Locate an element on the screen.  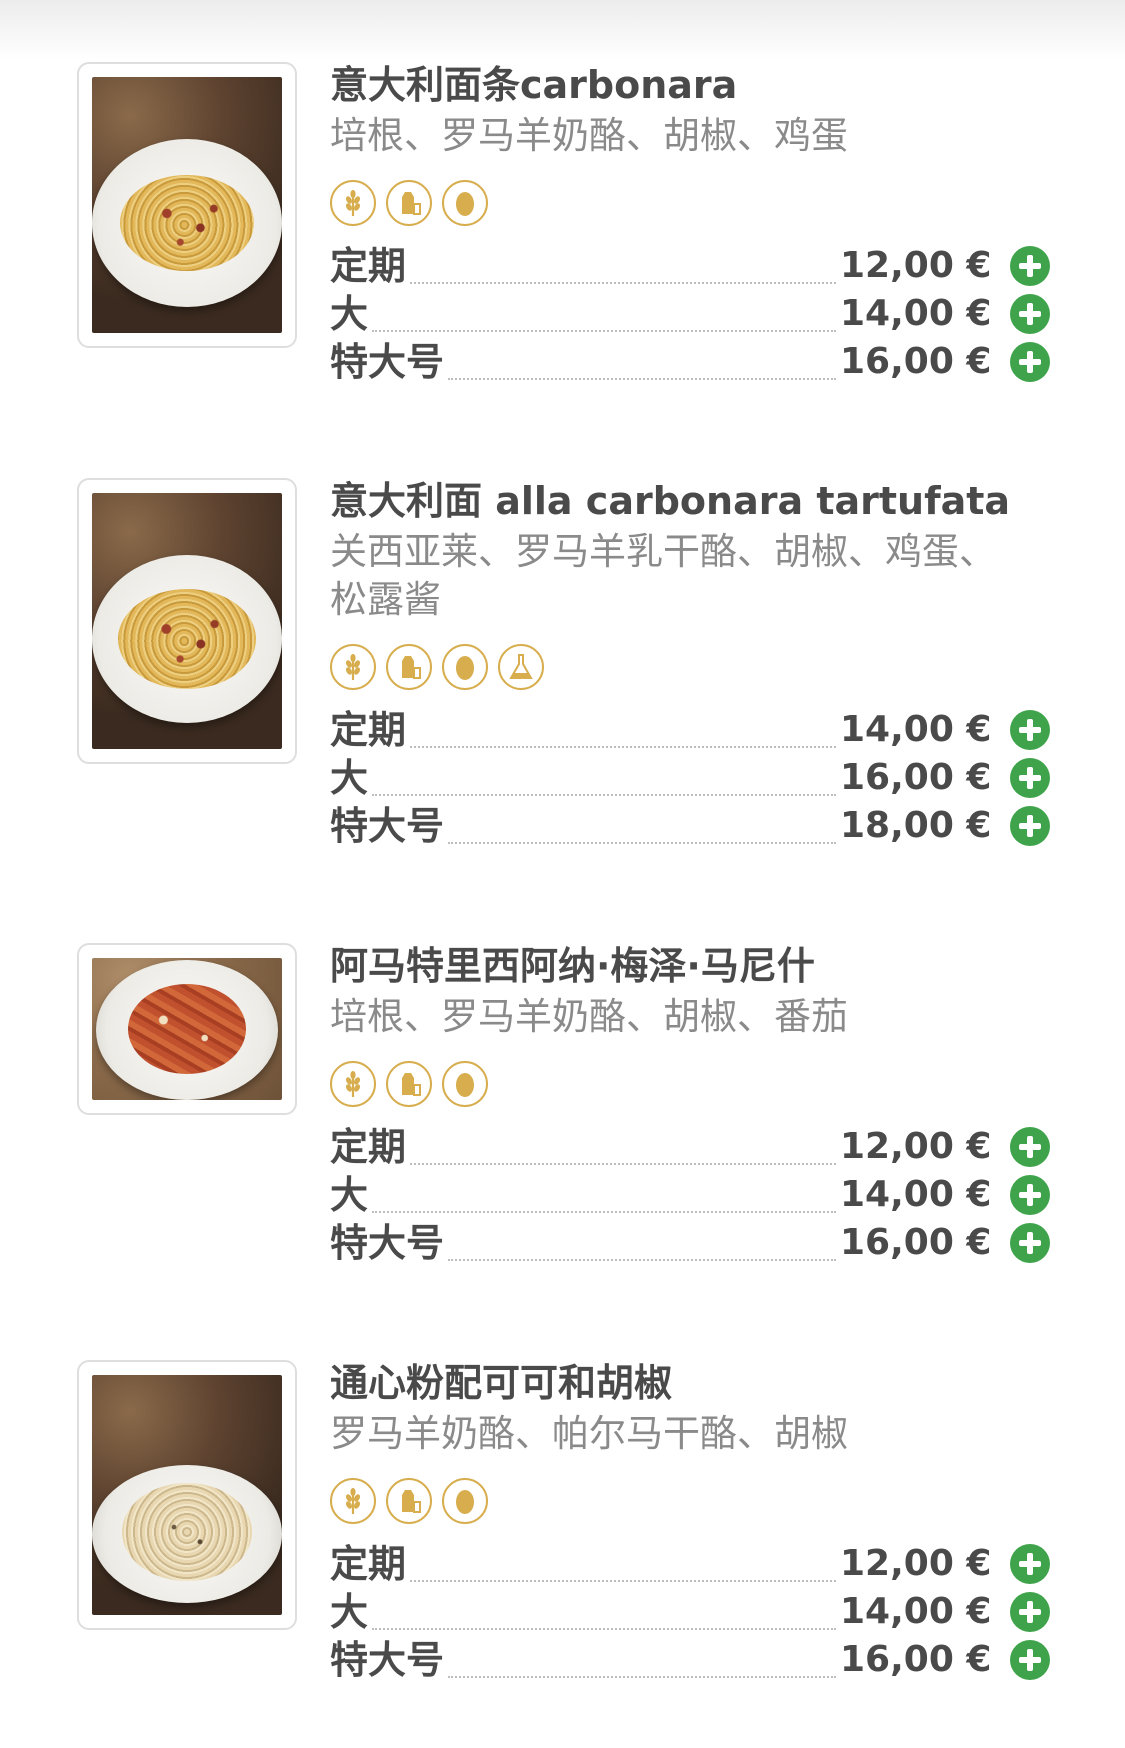
dish-description: 罗马羊奶酪、帕尔马干酪、胡椒 is located at coordinates (589, 1433).